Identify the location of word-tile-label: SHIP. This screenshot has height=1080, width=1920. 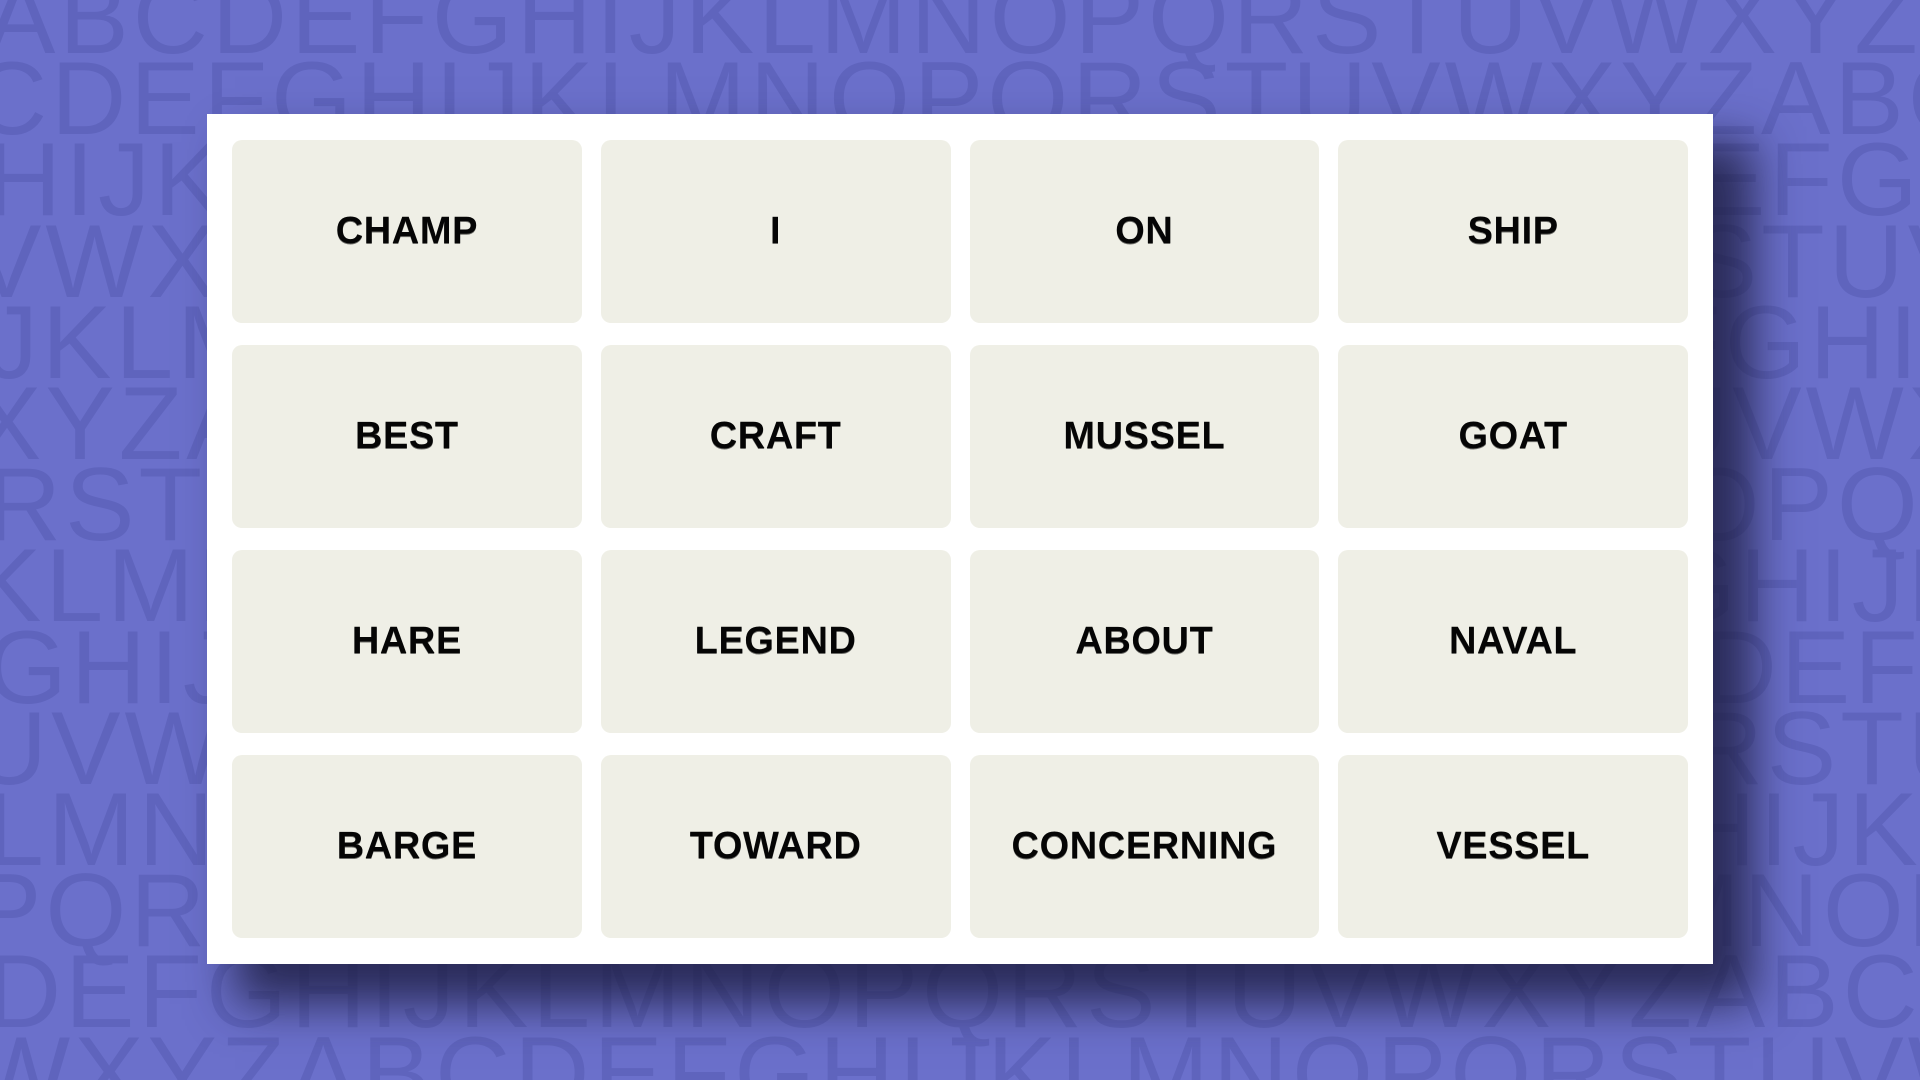
(1513, 231).